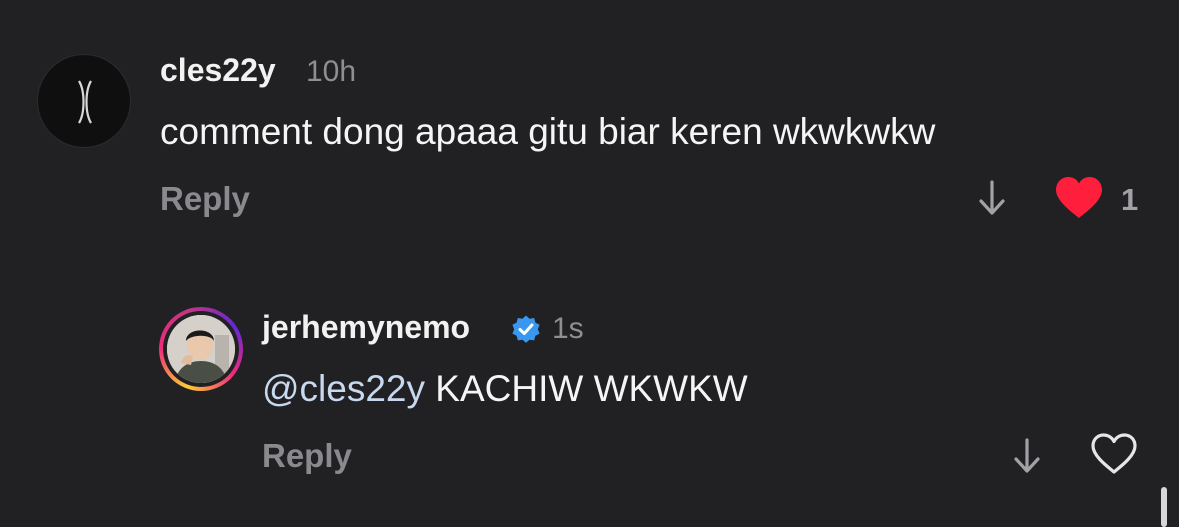 The width and height of the screenshot is (1179, 527). Describe the element at coordinates (366, 327) in the screenshot. I see `comment-username: jerhemynemo` at that location.